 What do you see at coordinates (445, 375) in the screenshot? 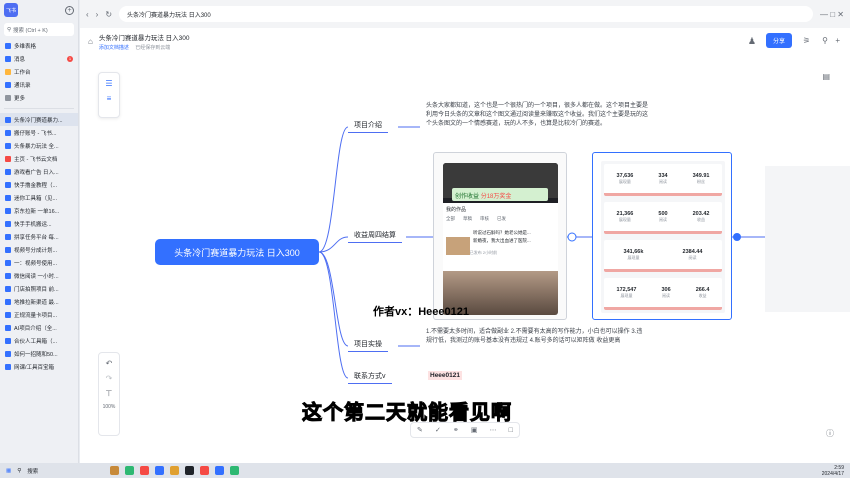
I see `contact-value: Heee0121` at bounding box center [445, 375].